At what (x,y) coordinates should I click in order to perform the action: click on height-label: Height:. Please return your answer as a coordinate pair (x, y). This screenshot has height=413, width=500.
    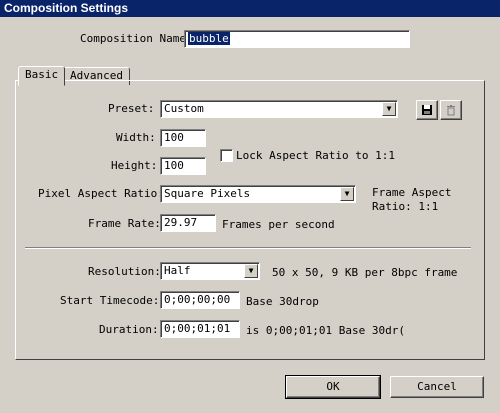
    Looking at the image, I should click on (134, 165).